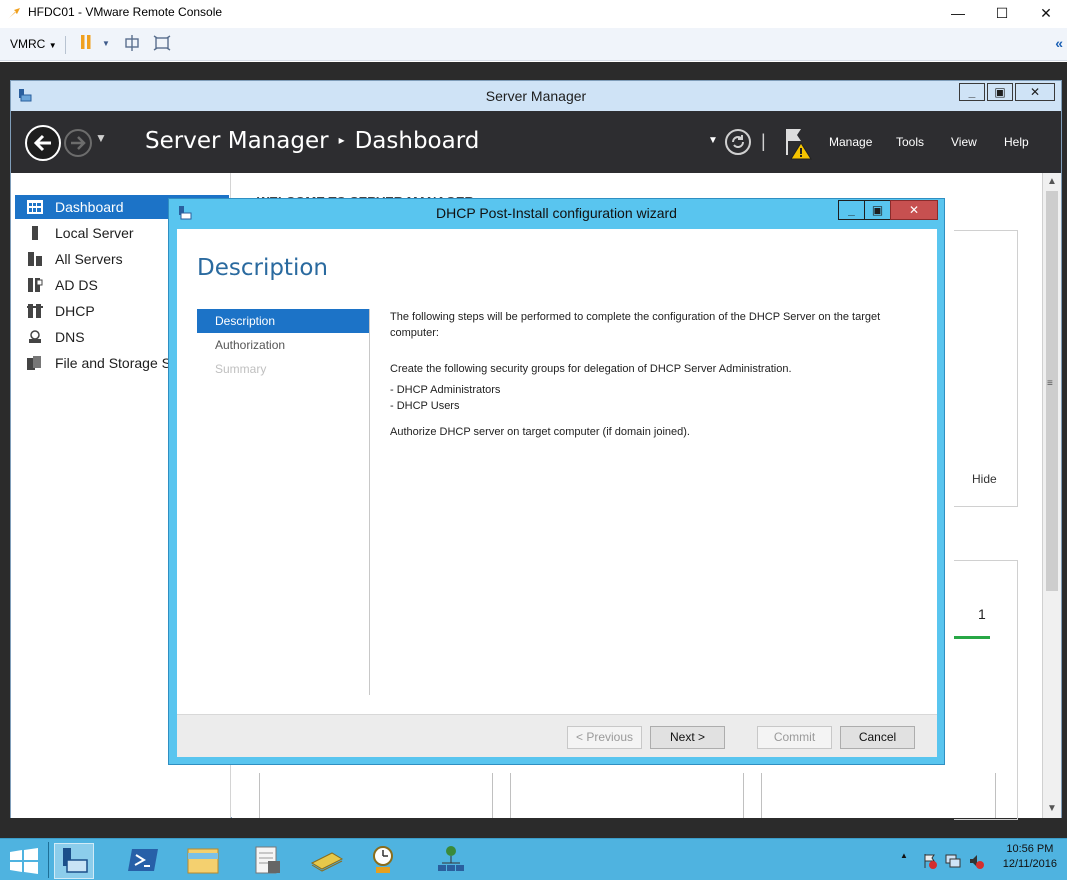 The height and width of the screenshot is (880, 1067). What do you see at coordinates (101, 138) in the screenshot?
I see `nav-history-dropdown-icon: ▼` at bounding box center [101, 138].